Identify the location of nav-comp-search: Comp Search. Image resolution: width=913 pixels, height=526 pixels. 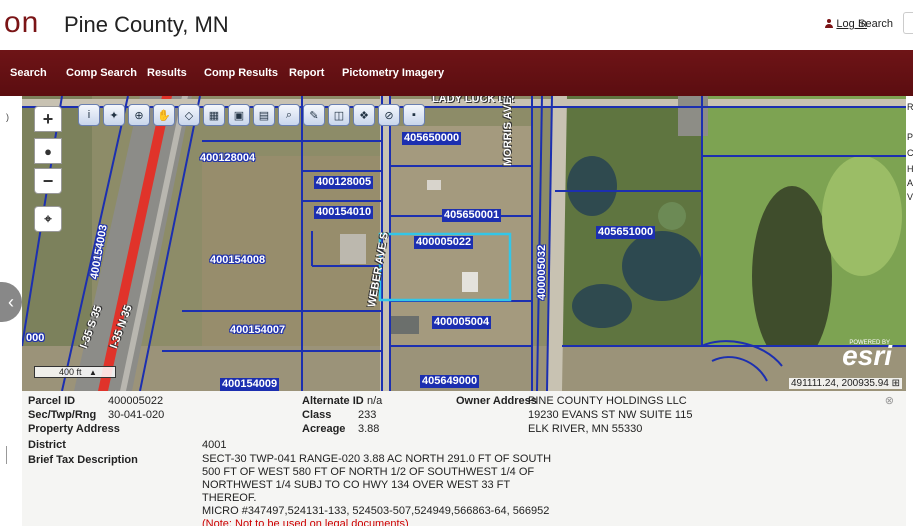
(101, 73).